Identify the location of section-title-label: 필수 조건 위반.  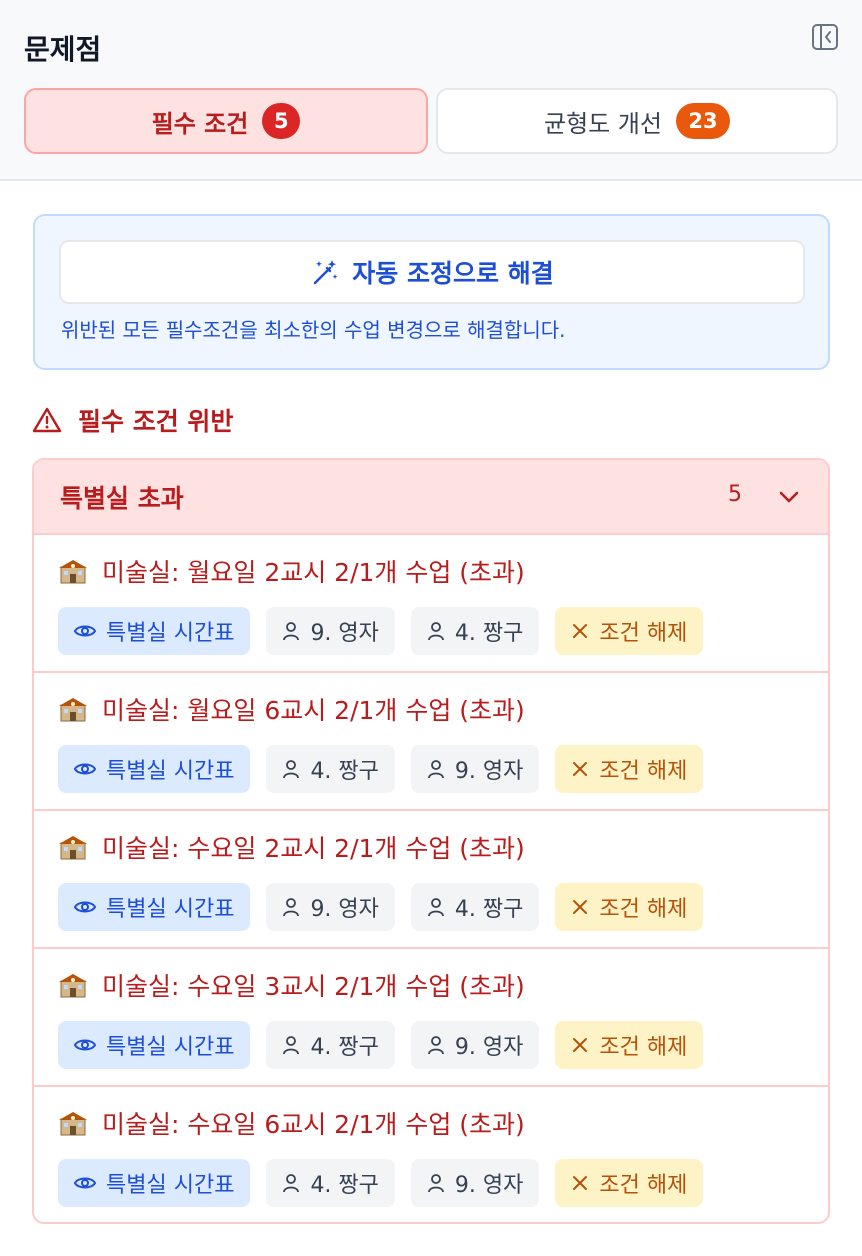
(156, 421).